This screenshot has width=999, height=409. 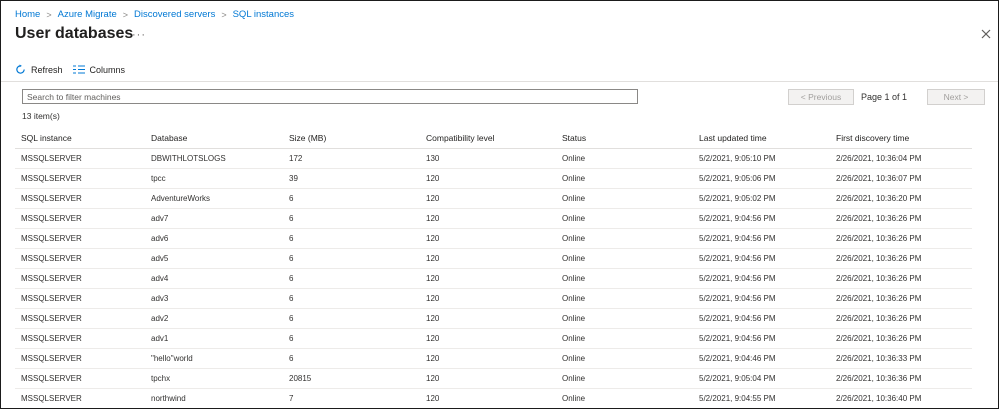 What do you see at coordinates (158, 178) in the screenshot?
I see `cell-database: tpcc` at bounding box center [158, 178].